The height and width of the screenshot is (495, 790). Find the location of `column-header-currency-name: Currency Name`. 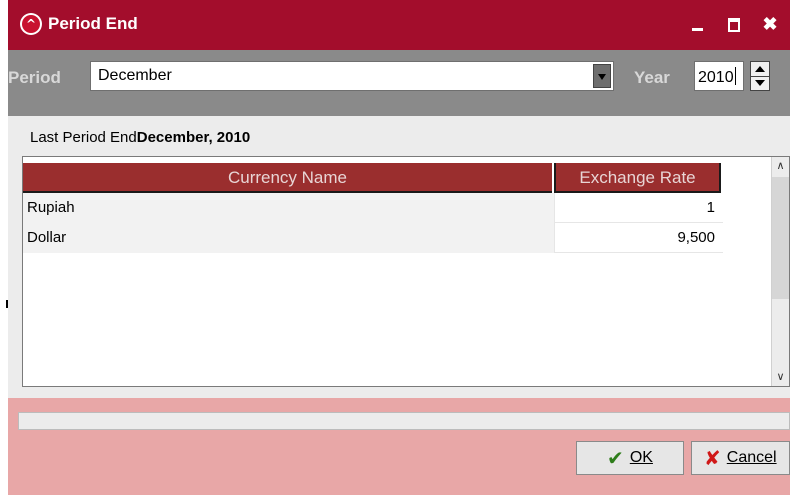

column-header-currency-name: Currency Name is located at coordinates (287, 178).